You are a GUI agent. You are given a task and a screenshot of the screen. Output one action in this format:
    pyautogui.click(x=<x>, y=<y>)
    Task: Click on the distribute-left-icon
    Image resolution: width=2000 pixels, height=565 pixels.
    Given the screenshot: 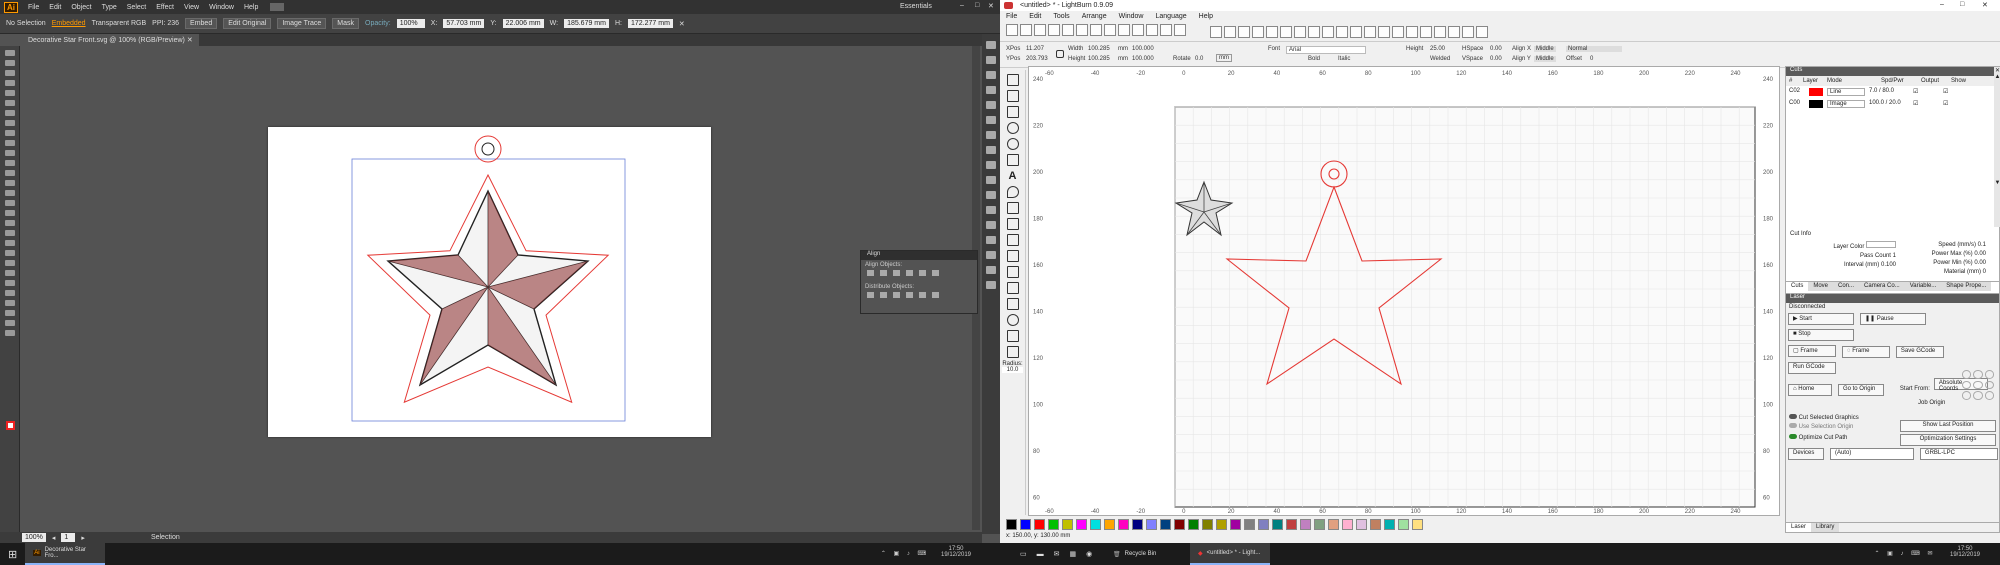 What is the action you would take?
    pyautogui.click(x=909, y=295)
    